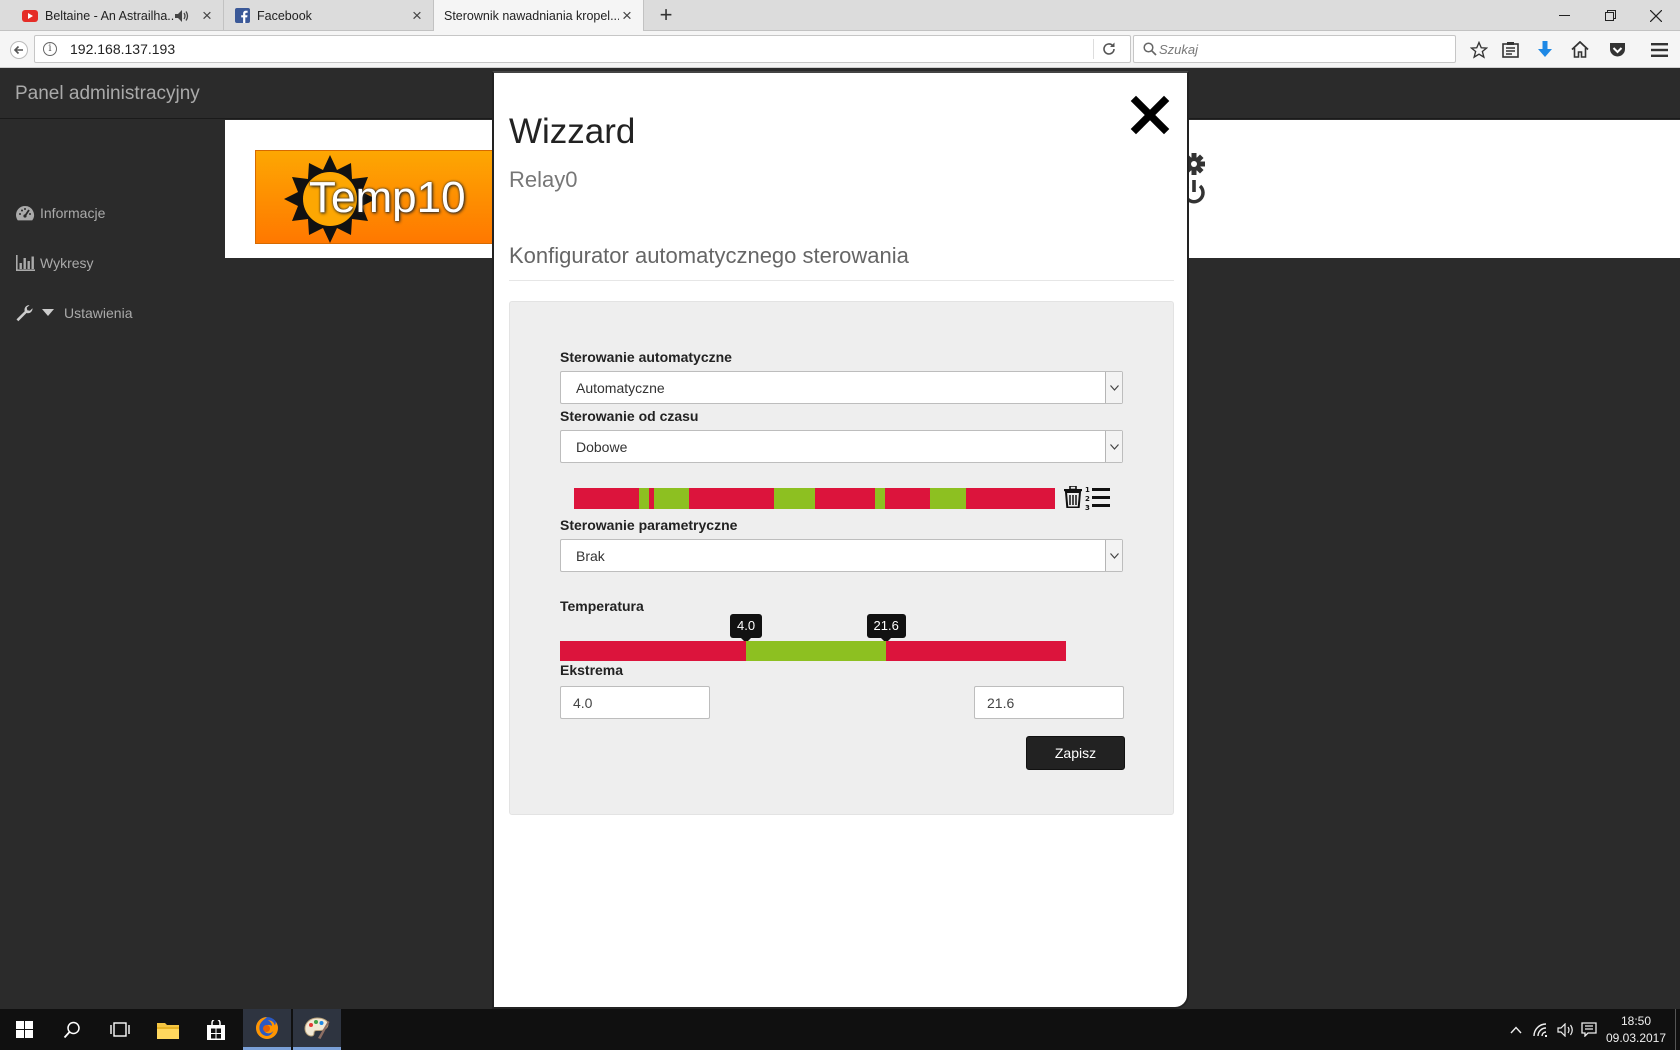 The image size is (1680, 1050). I want to click on temperature-label: Temperatura, so click(602, 606).